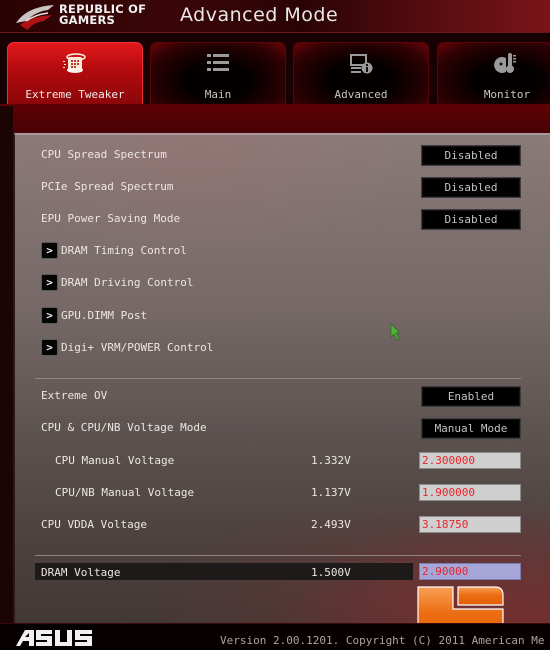 The image size is (550, 650). What do you see at coordinates (331, 524) in the screenshot?
I see `voltage-reading: 2.493V` at bounding box center [331, 524].